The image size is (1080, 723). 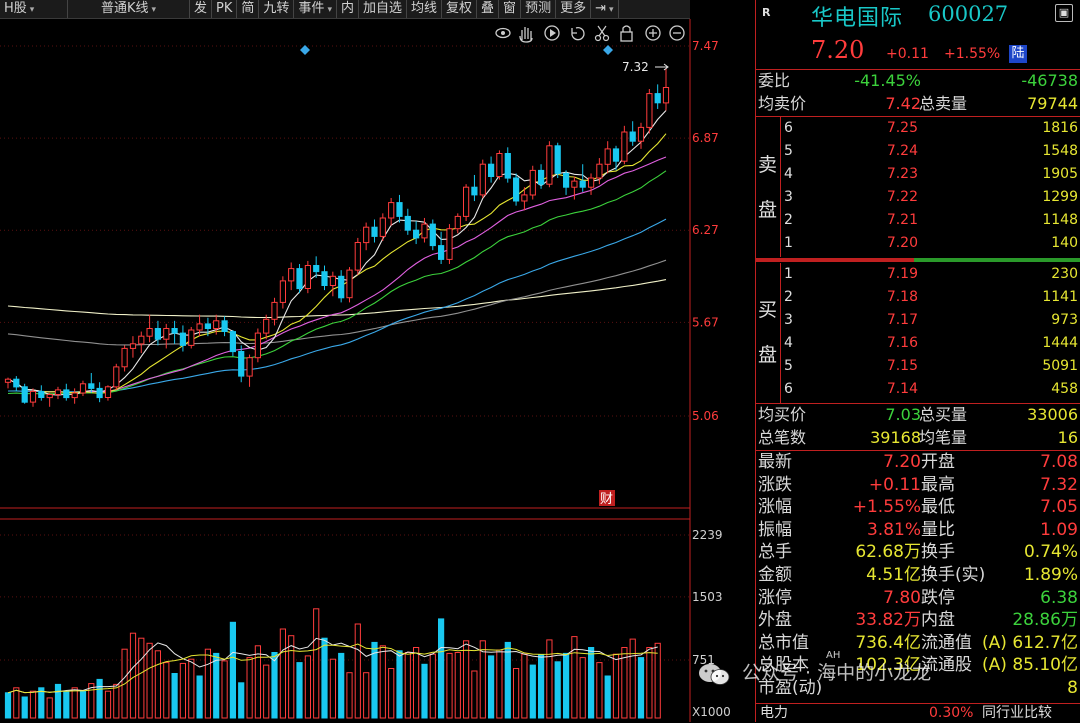 What do you see at coordinates (635, 67) in the screenshot?
I see `high-price-label: 7.32` at bounding box center [635, 67].